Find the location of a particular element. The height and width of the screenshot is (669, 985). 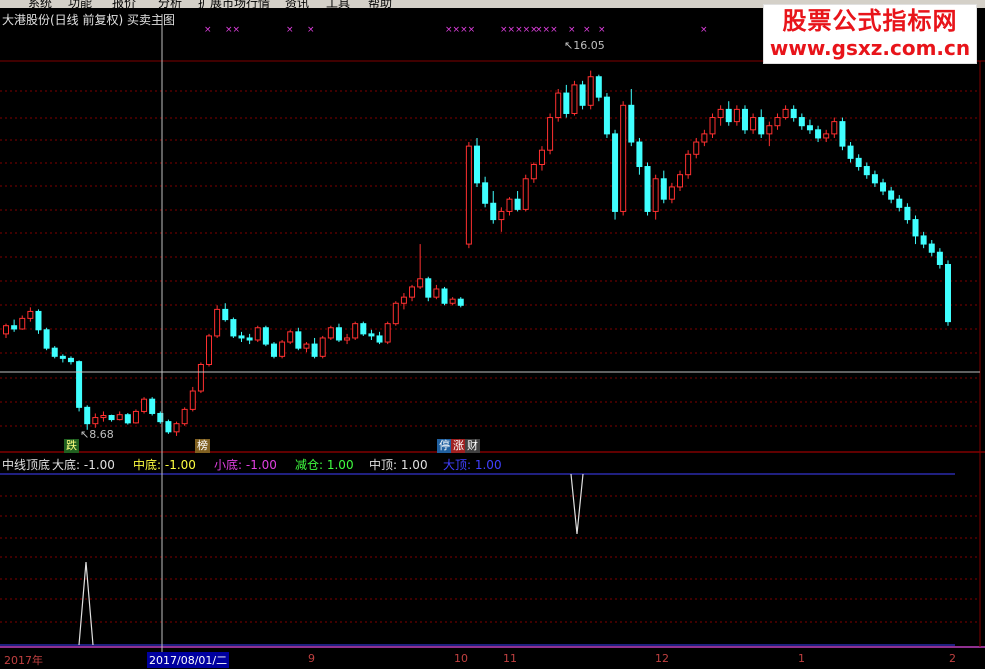

indicator-name: 中线顶底 is located at coordinates (26, 465).